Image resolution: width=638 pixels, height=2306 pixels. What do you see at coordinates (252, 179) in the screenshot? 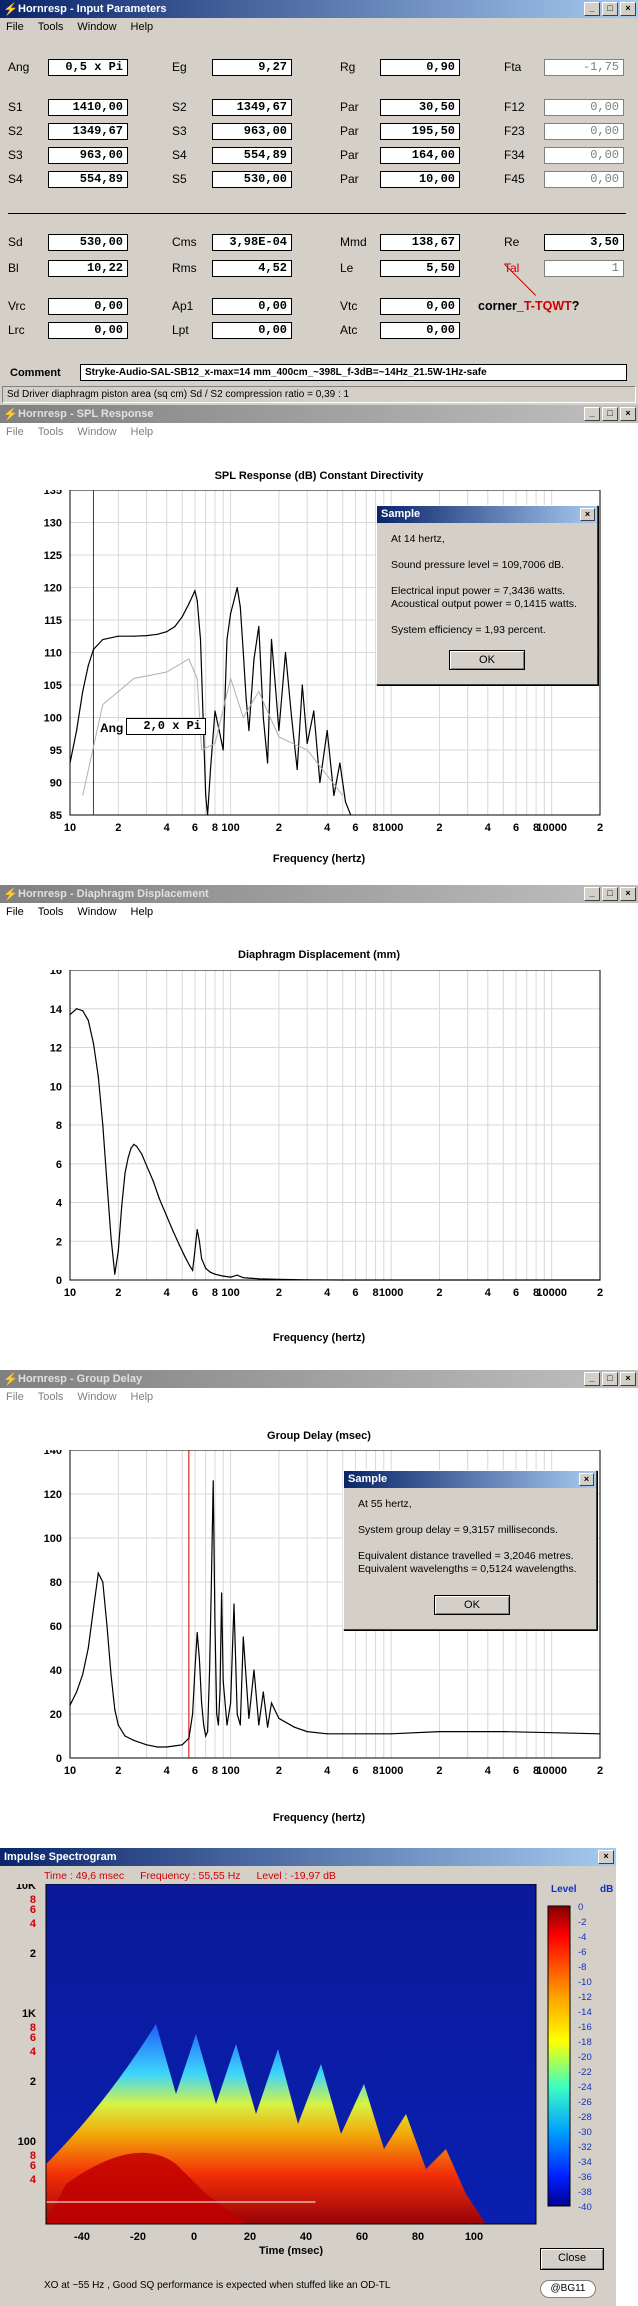
I see `param-field-s5: 530,00` at bounding box center [252, 179].